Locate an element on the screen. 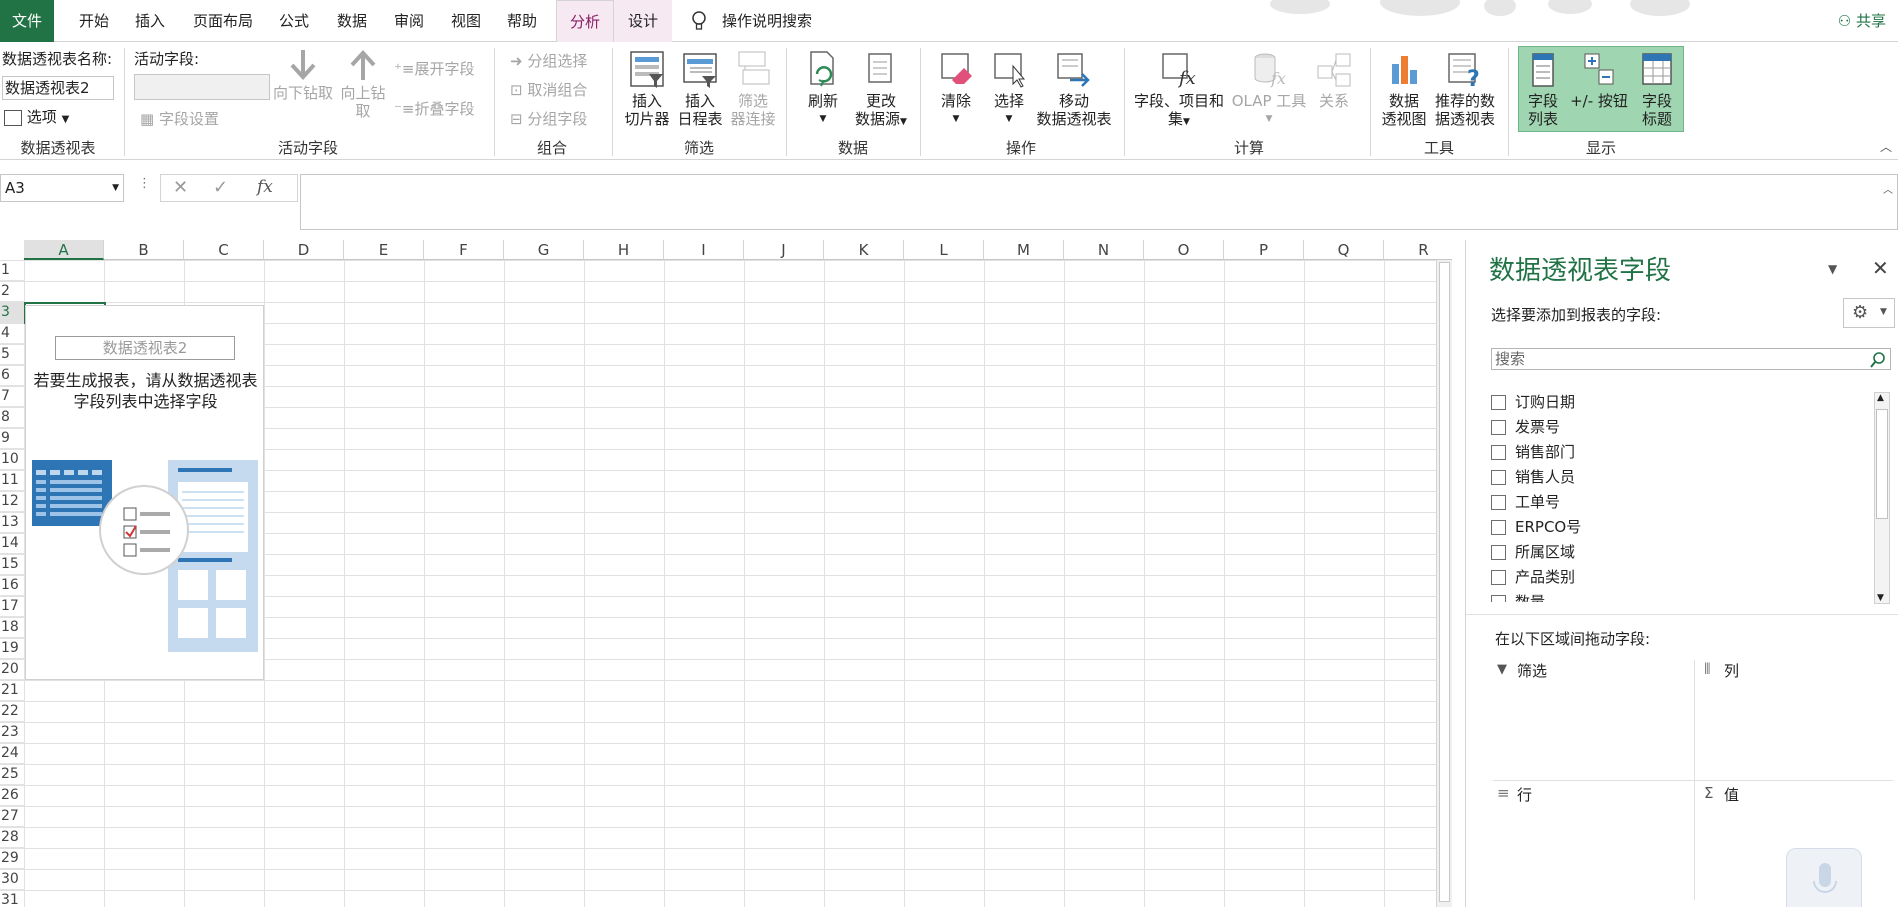 This screenshot has width=1898, height=907. tab-insert: 插入 is located at coordinates (150, 21).